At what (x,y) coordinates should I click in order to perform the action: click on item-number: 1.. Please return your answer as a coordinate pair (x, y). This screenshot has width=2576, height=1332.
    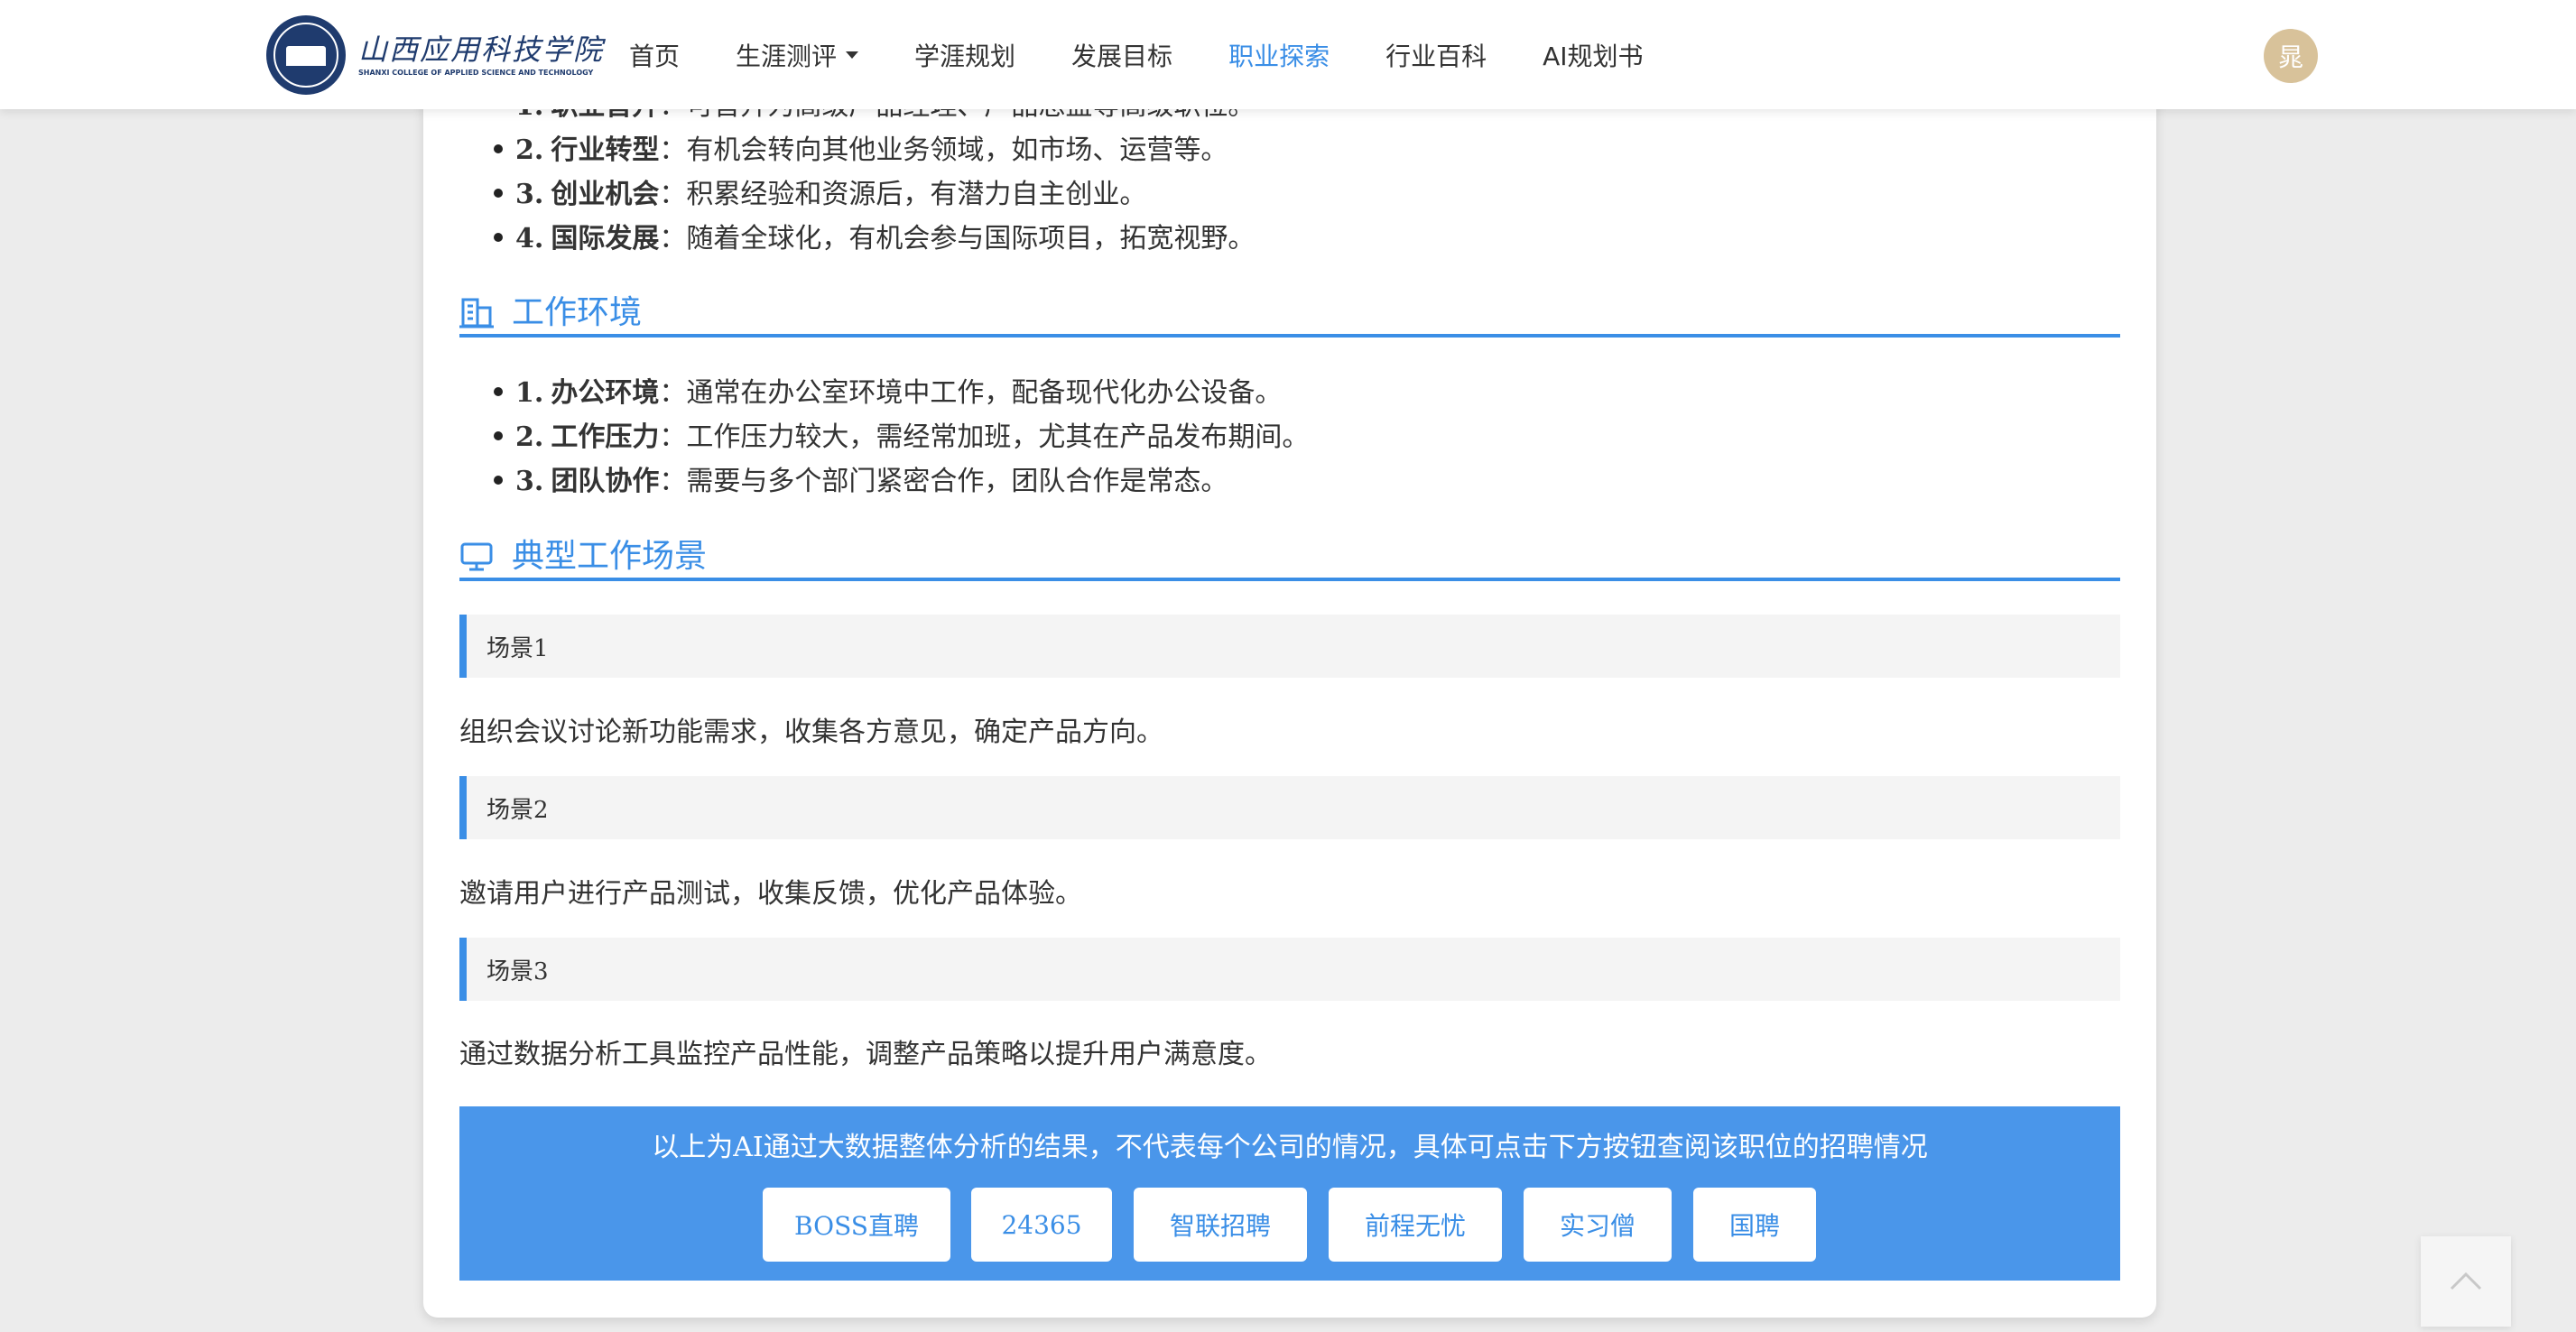
    Looking at the image, I should click on (529, 393).